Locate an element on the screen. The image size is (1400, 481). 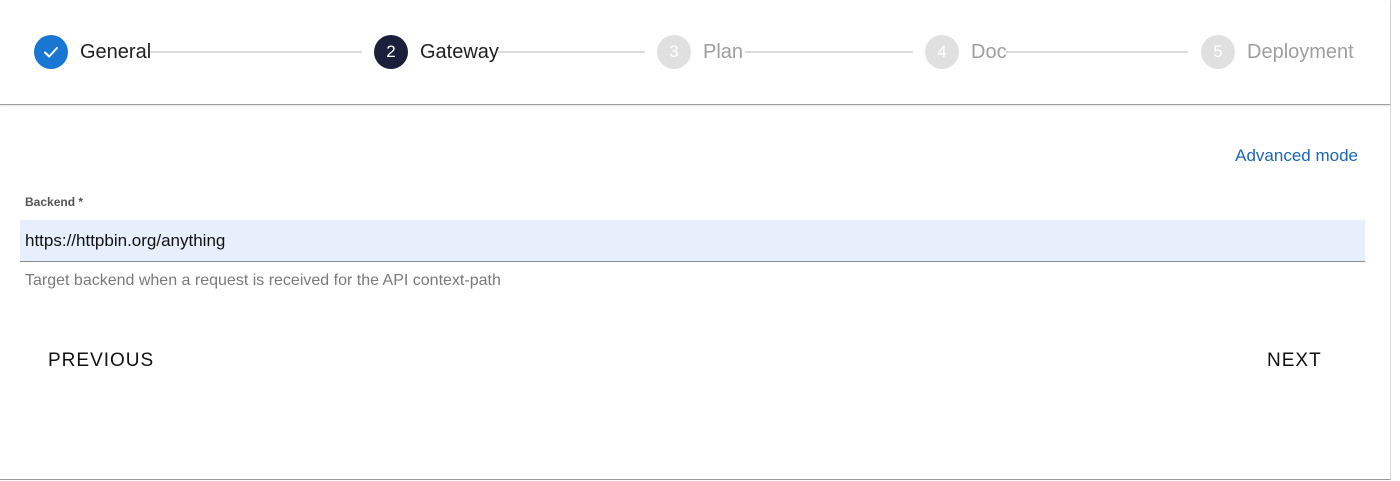
step-number: 3 is located at coordinates (674, 52).